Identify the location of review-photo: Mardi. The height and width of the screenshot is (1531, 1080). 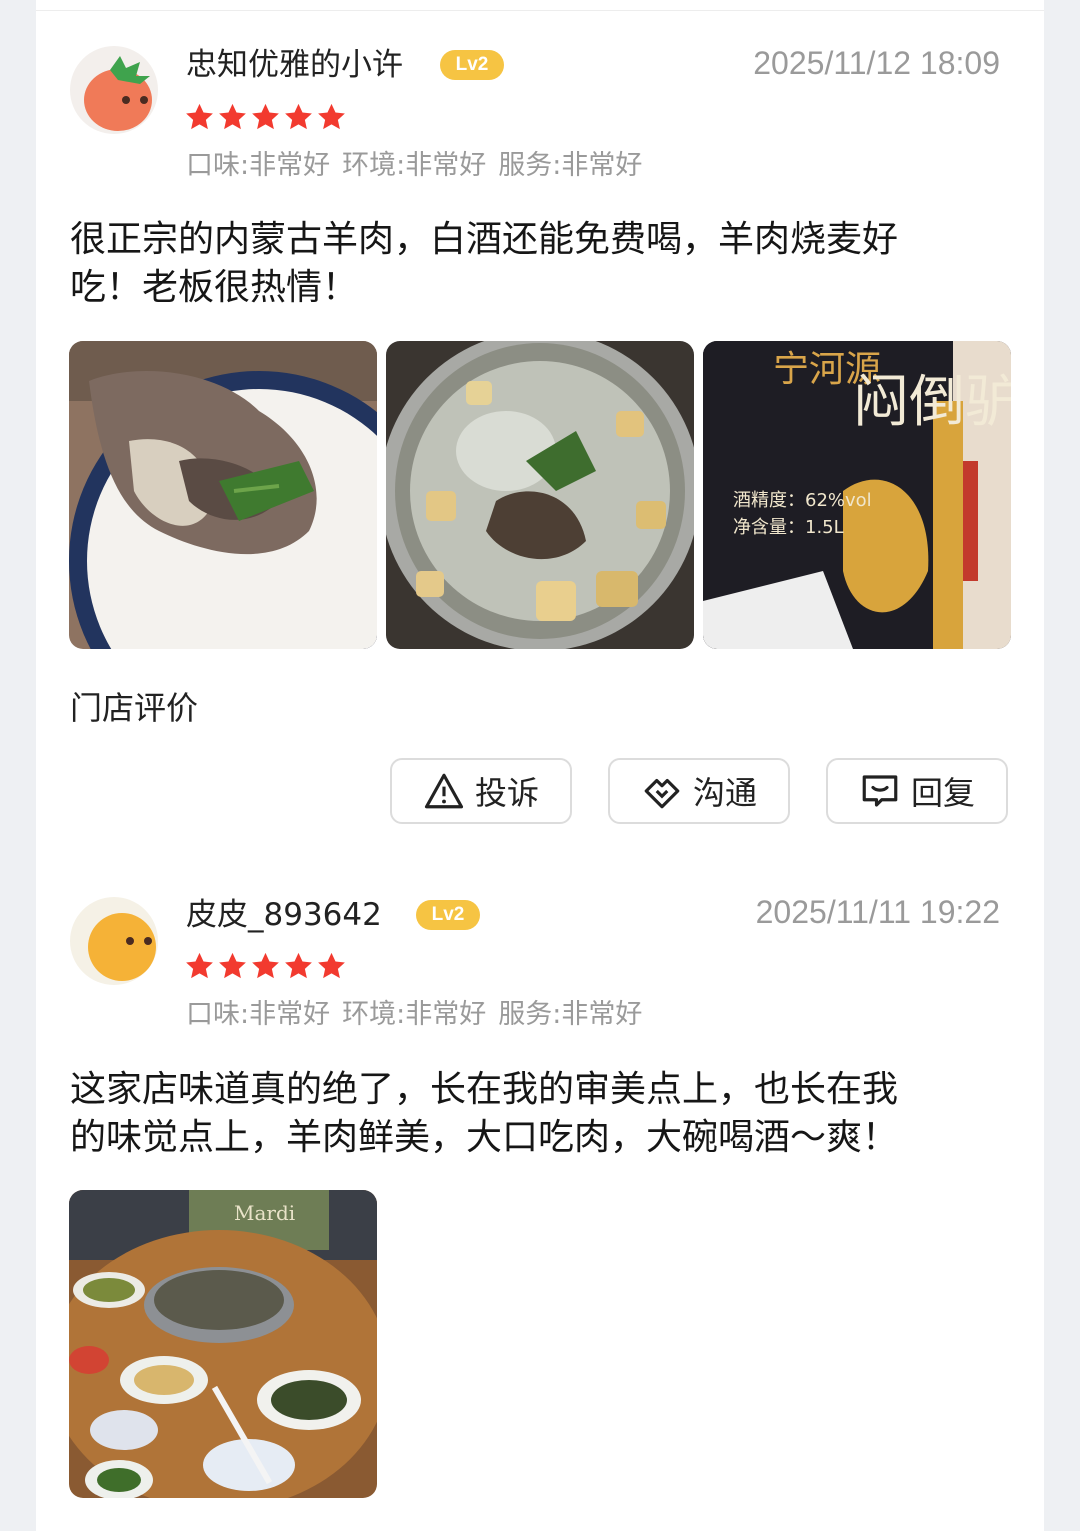
(223, 1344).